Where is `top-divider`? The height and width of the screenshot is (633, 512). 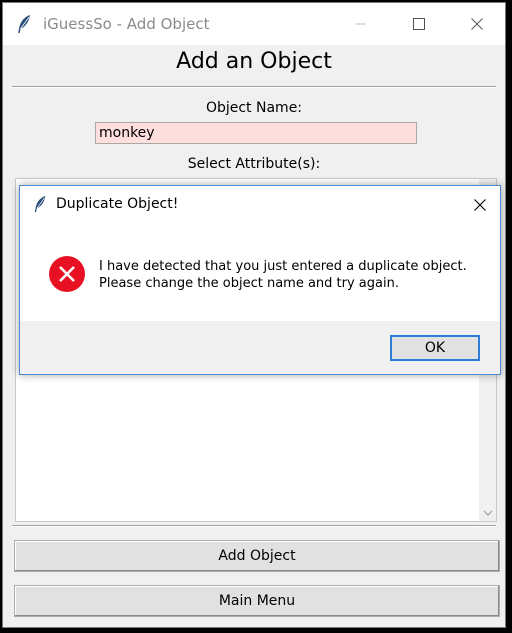 top-divider is located at coordinates (254, 87).